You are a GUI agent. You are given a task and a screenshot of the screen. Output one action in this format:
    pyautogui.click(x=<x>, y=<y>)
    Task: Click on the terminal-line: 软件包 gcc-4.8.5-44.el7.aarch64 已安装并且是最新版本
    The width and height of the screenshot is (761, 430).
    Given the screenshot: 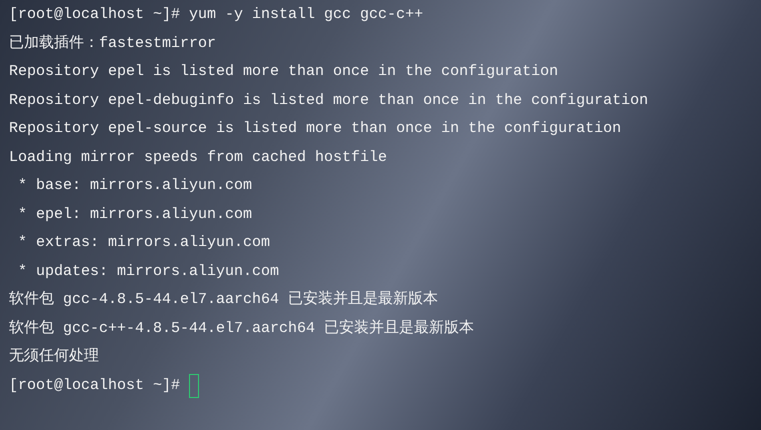 What is the action you would take?
    pyautogui.click(x=223, y=299)
    